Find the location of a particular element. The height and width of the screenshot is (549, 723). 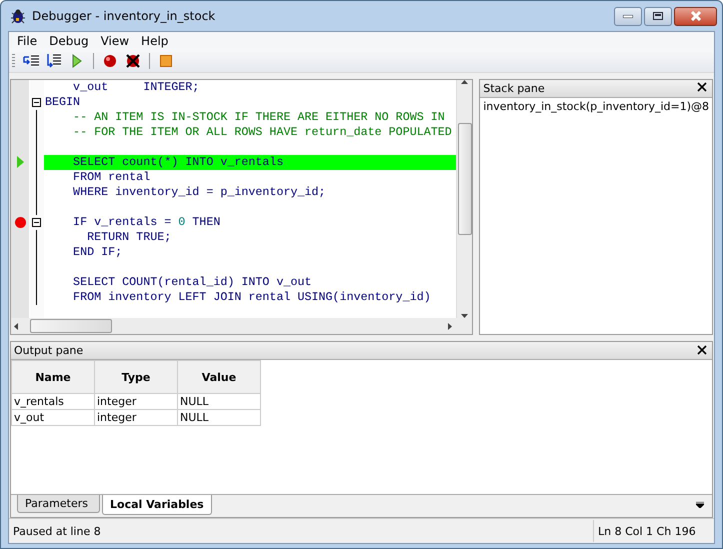

code-line: -- FOR THE ITEM OR ALL ROWS HAVE return_date POPULATED is located at coordinates (262, 132).